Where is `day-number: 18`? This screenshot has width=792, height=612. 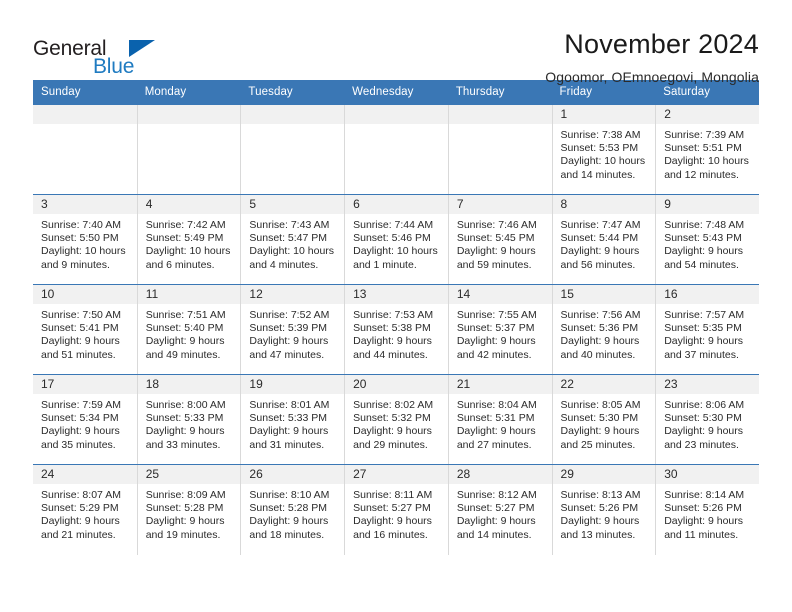
day-number: 18 is located at coordinates (189, 384).